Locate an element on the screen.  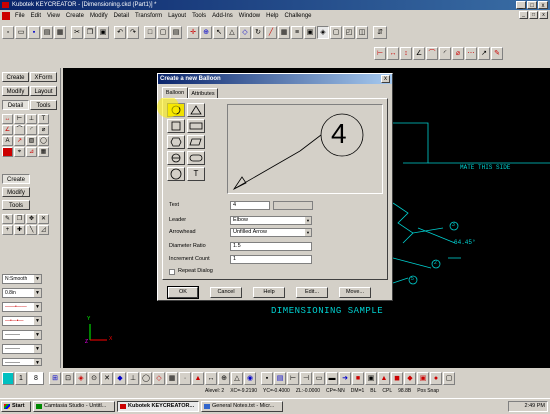
size-select: 0.8in ▼ is located at coordinates (22, 293).